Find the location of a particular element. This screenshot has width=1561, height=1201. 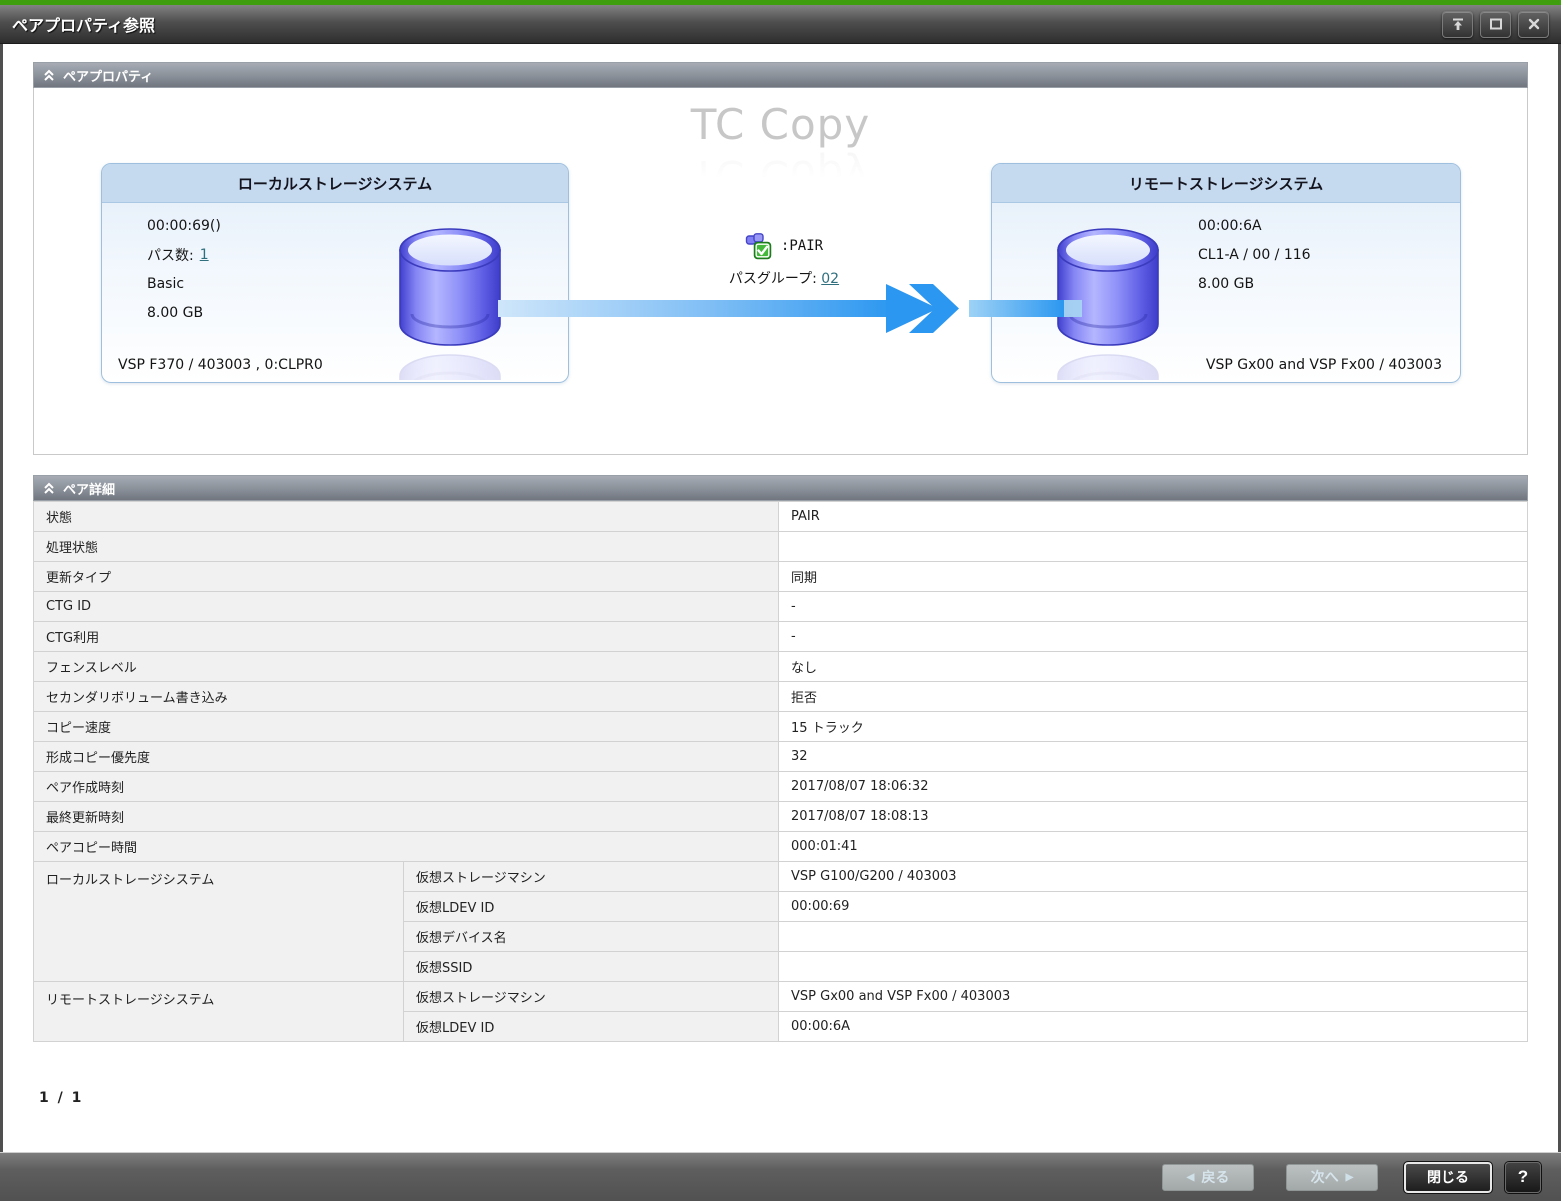

table-row: 最終更新時刻 2017/08/07 18:08:13 is located at coordinates (780, 816).